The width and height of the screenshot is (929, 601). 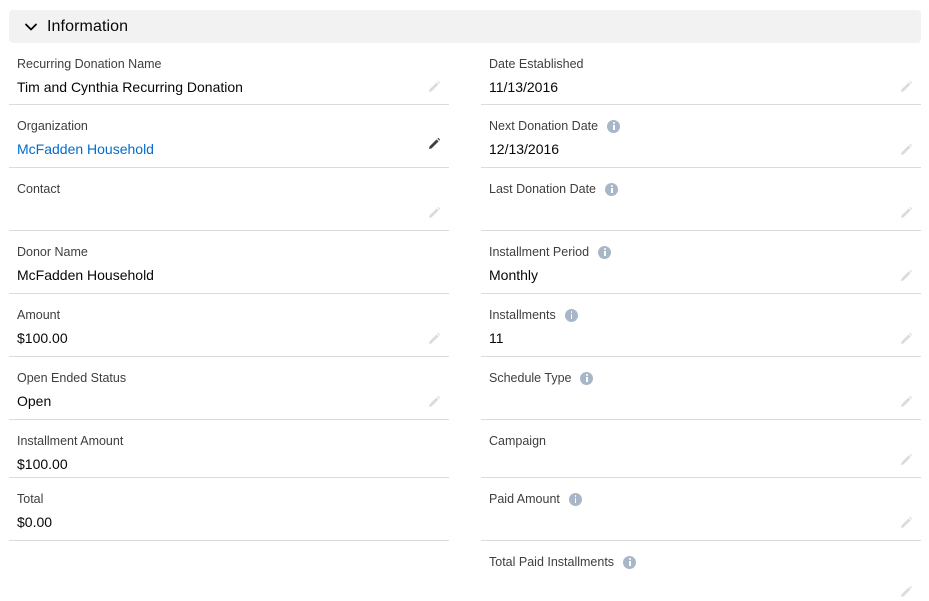 I want to click on field-donor-name: Donor Name McFadden Household, so click(x=229, y=262).